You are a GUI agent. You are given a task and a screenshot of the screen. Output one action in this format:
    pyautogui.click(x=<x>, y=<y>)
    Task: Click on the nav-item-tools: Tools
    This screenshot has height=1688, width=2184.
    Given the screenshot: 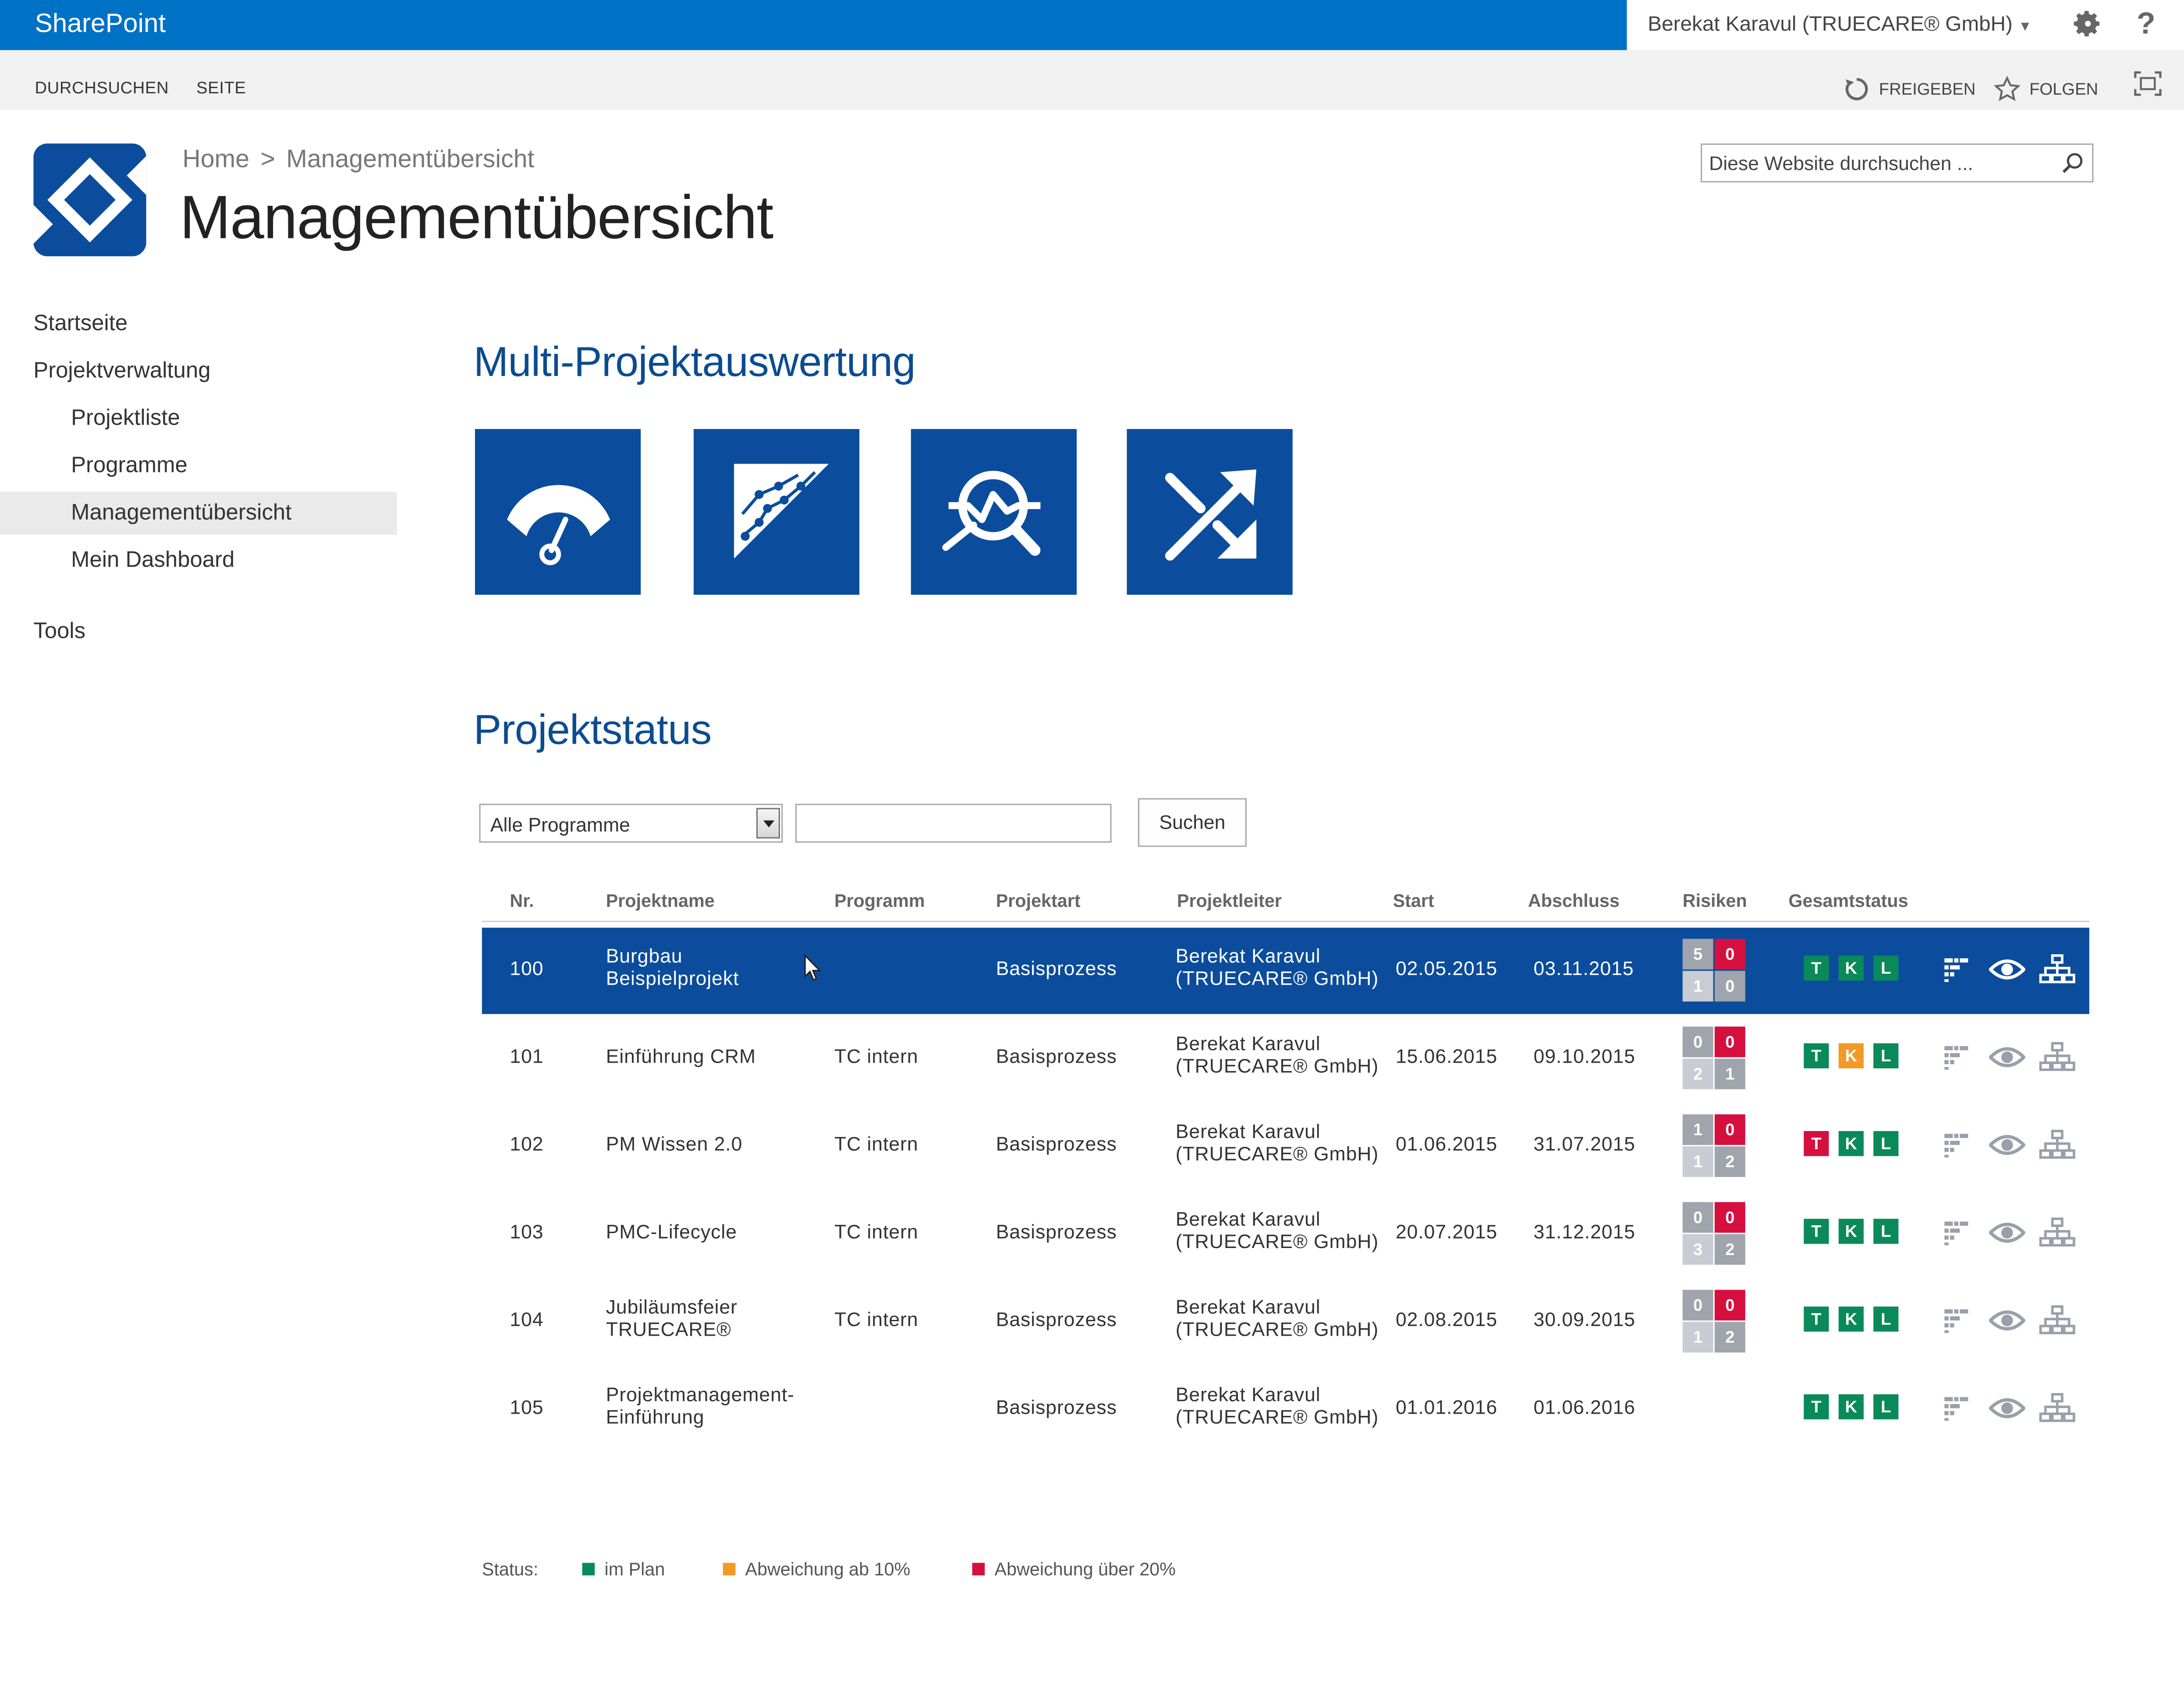 What is the action you would take?
    pyautogui.click(x=59, y=632)
    